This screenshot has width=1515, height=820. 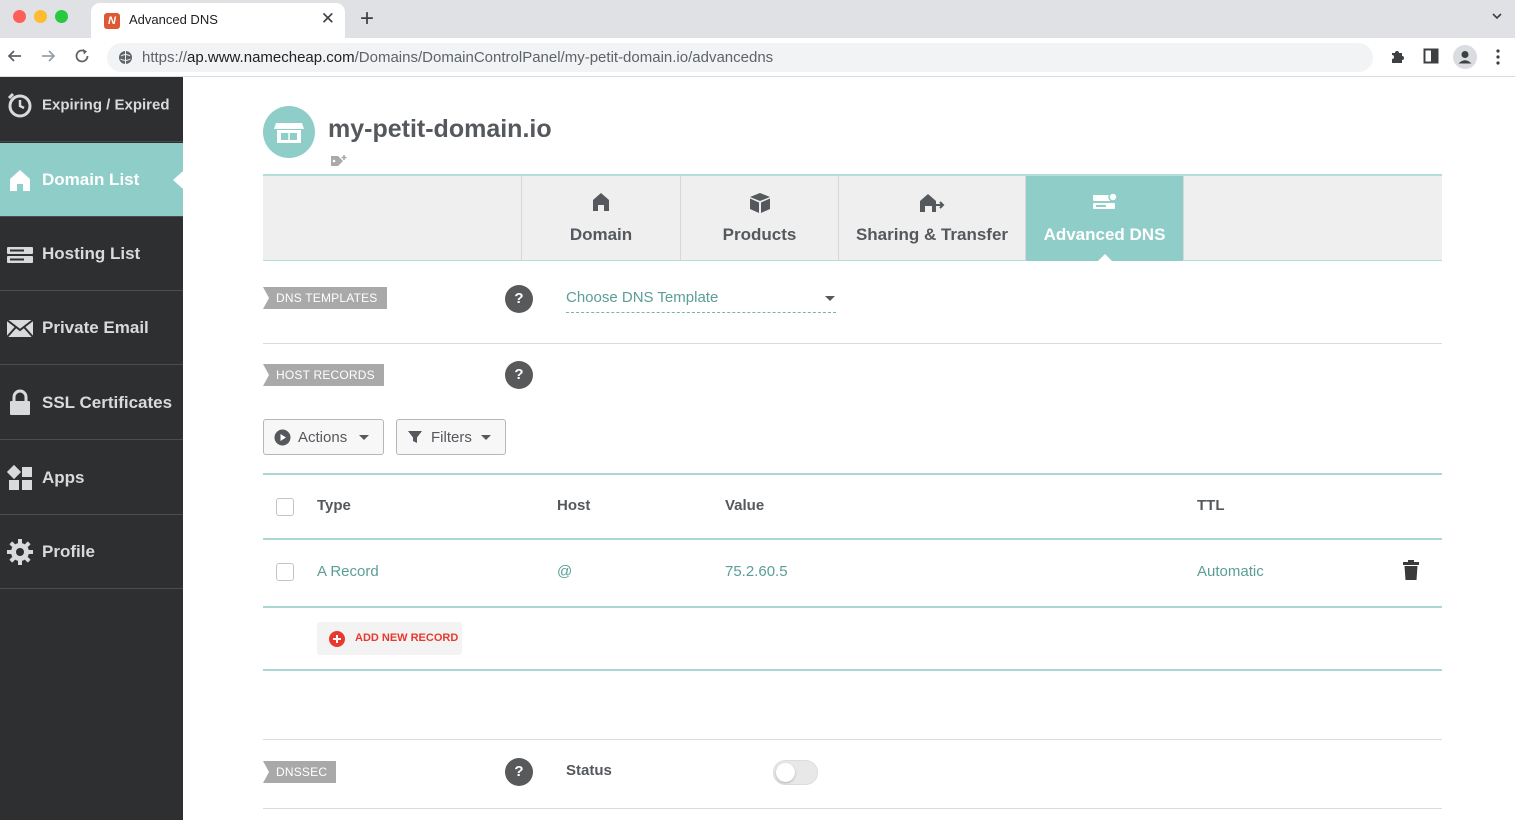 I want to click on filter-icon, so click(x=415, y=439).